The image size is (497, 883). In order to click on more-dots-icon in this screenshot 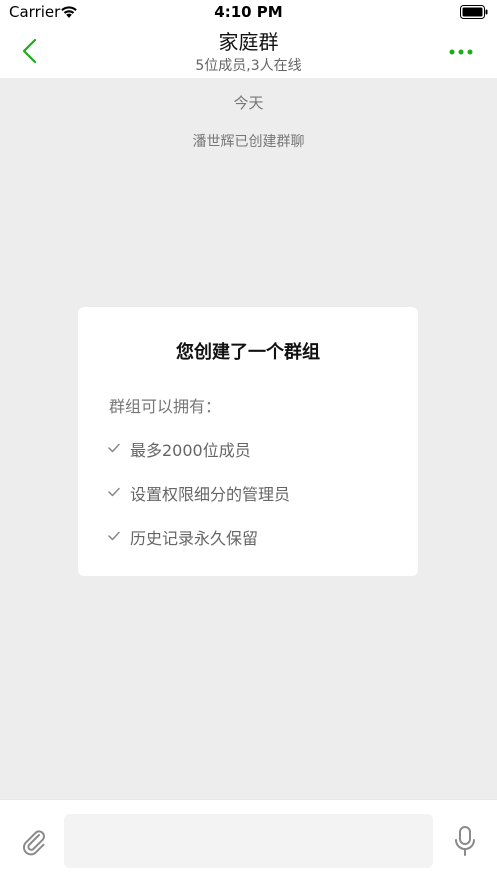, I will do `click(461, 52)`.